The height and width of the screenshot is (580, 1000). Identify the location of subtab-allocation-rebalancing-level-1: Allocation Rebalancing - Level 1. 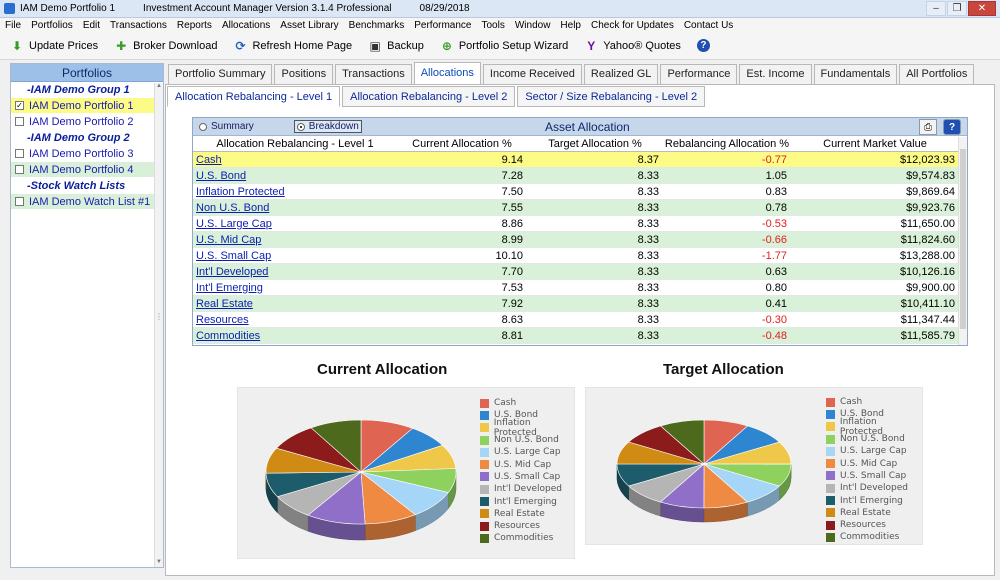
(254, 96).